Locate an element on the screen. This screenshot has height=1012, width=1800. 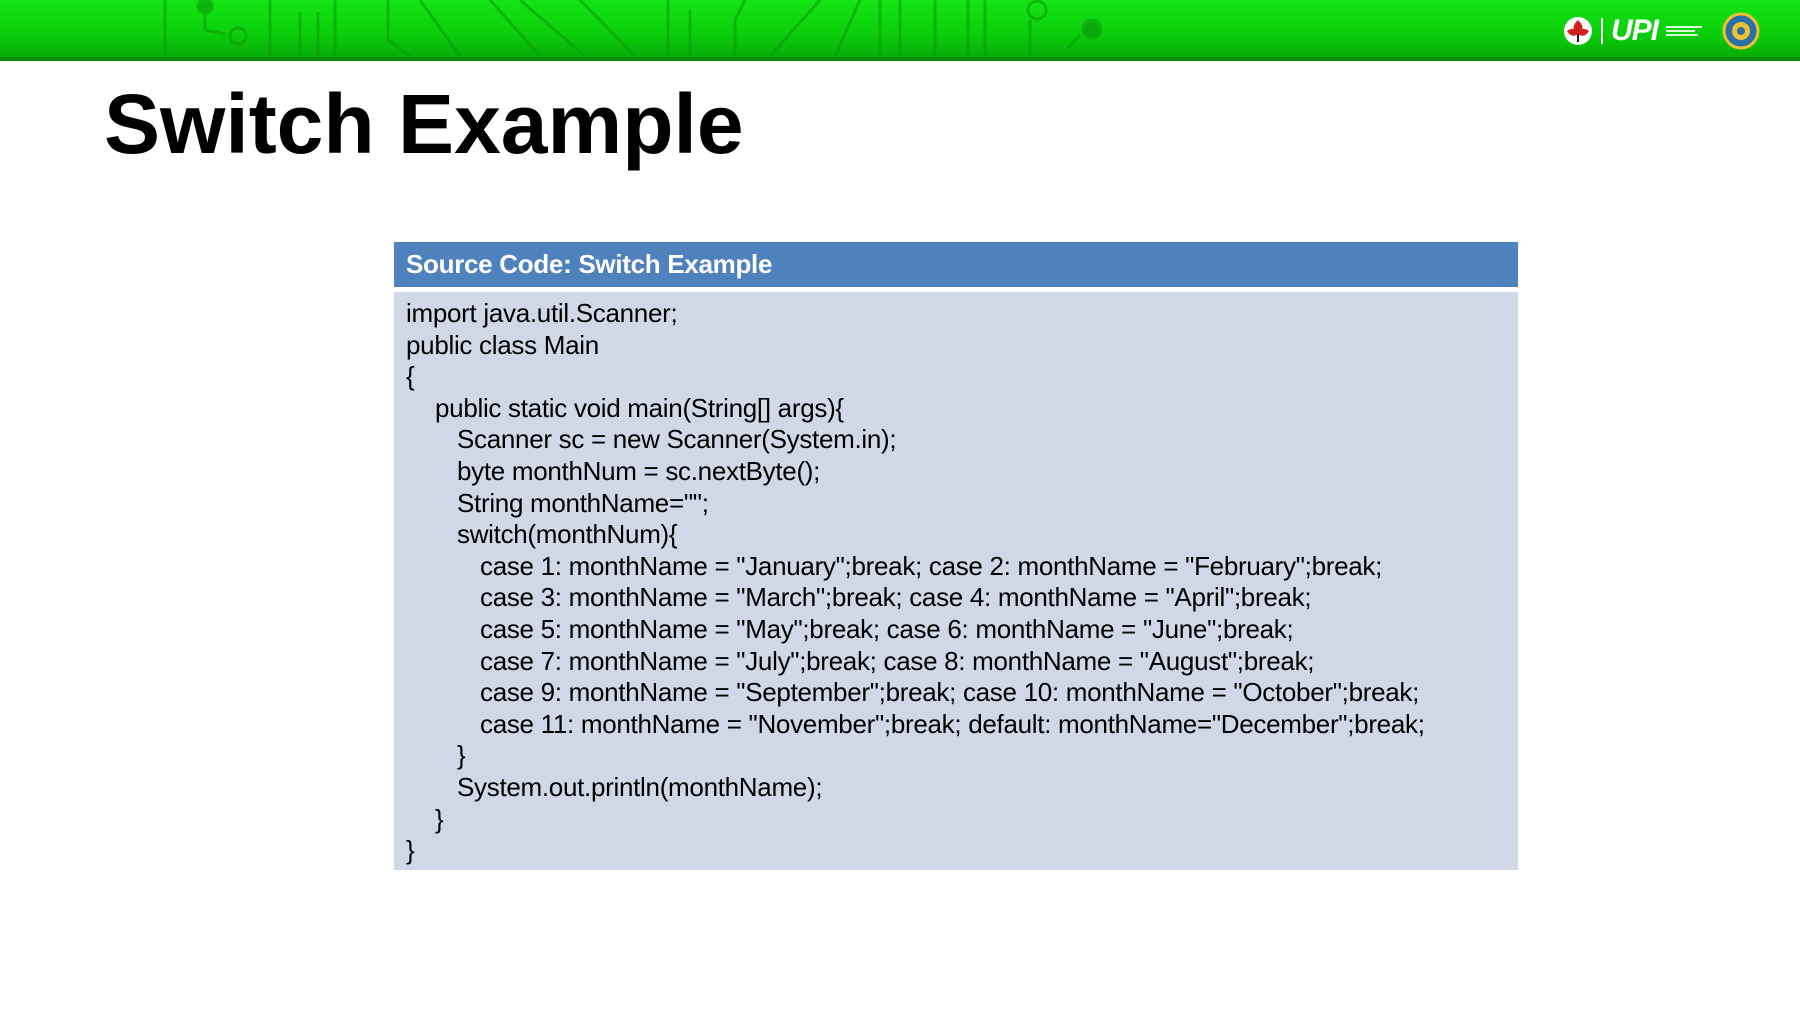
code-line: byte monthNum = sc.nextByte(); is located at coordinates (639, 470).